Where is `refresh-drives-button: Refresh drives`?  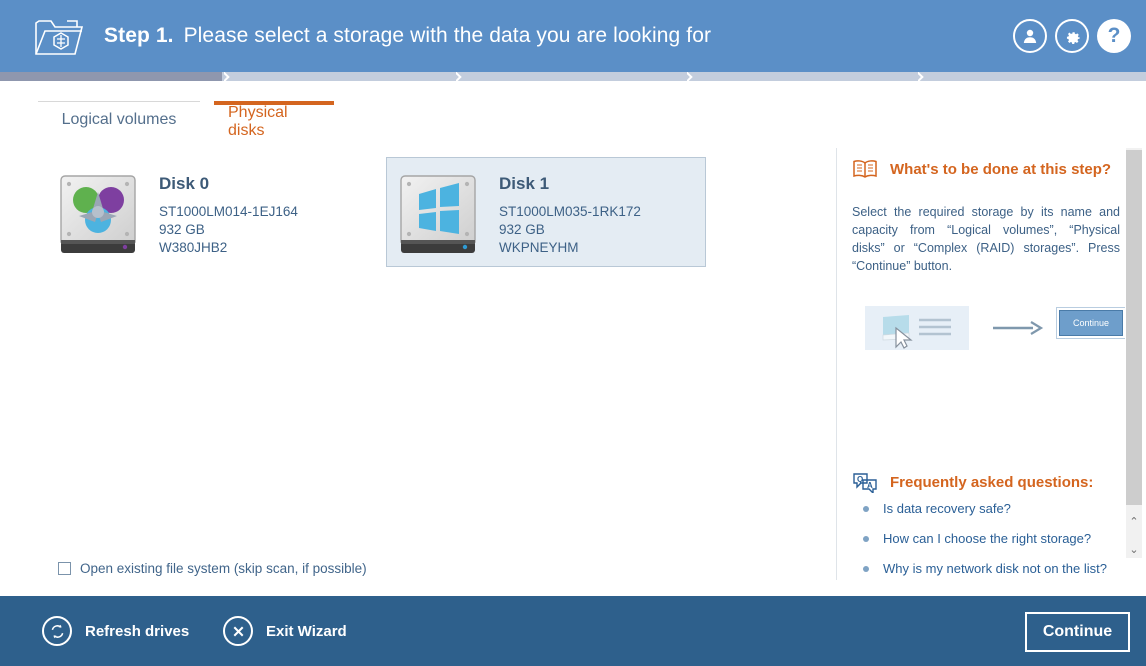
refresh-drives-button: Refresh drives is located at coordinates (115, 631).